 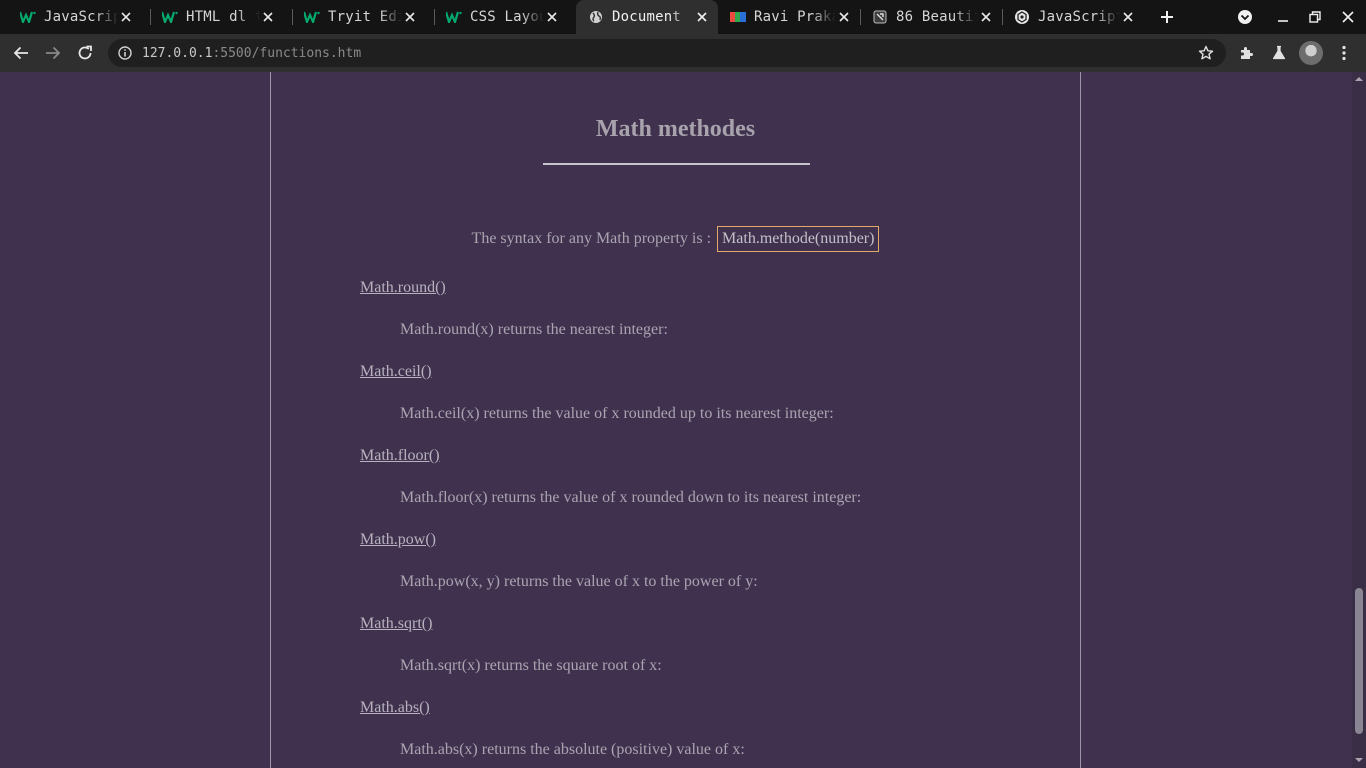 I want to click on tab-3: Tryit Editor, so click(x=355, y=17).